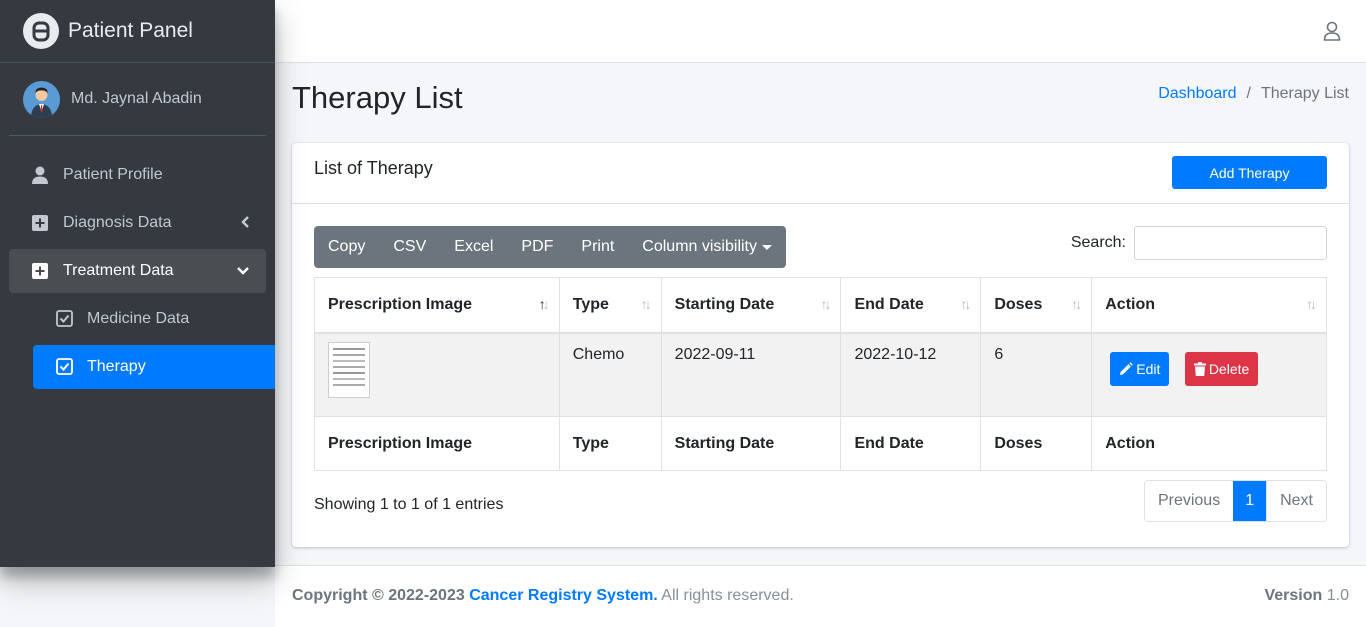 The height and width of the screenshot is (627, 1366). I want to click on column-header-end-date: End Date ↑↓, so click(911, 305).